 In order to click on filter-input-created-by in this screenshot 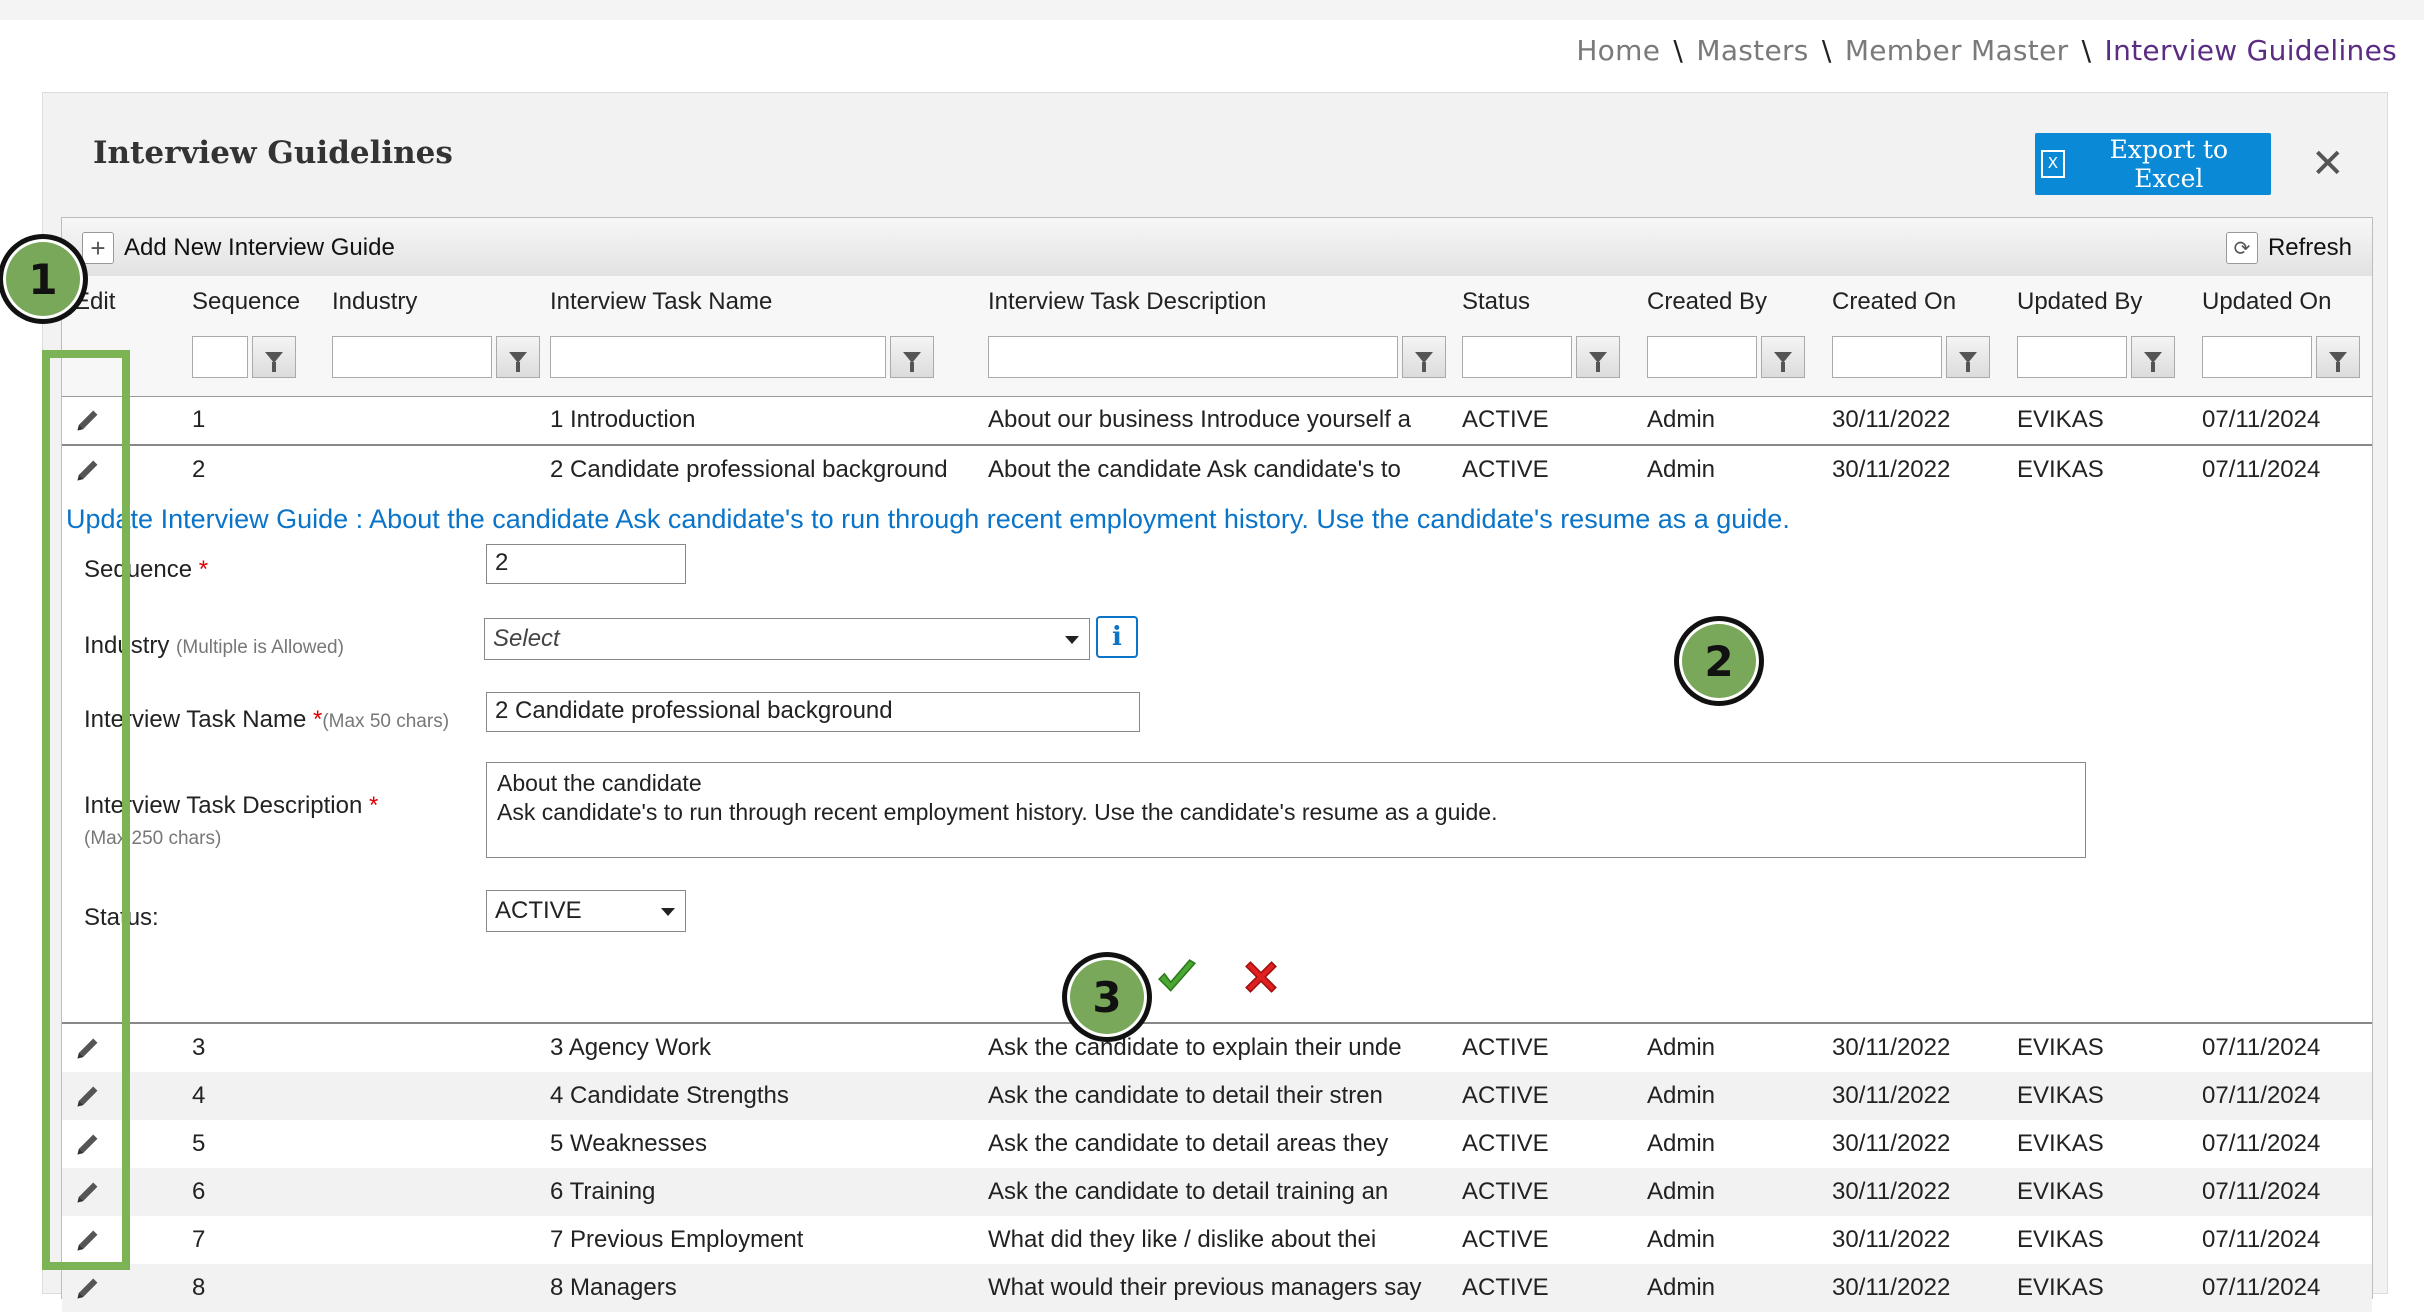, I will do `click(1702, 357)`.